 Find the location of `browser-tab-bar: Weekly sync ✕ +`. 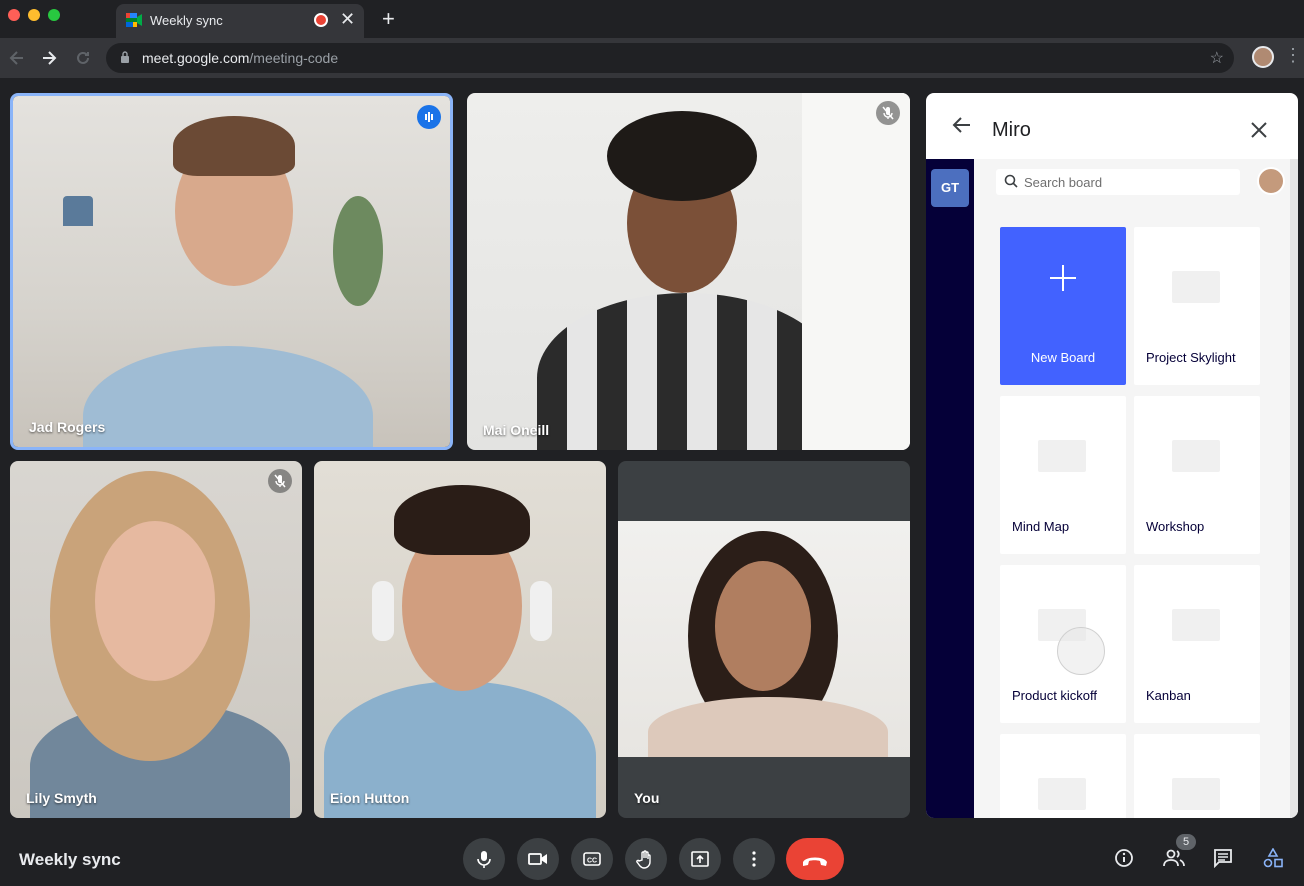

browser-tab-bar: Weekly sync ✕ + is located at coordinates (652, 19).